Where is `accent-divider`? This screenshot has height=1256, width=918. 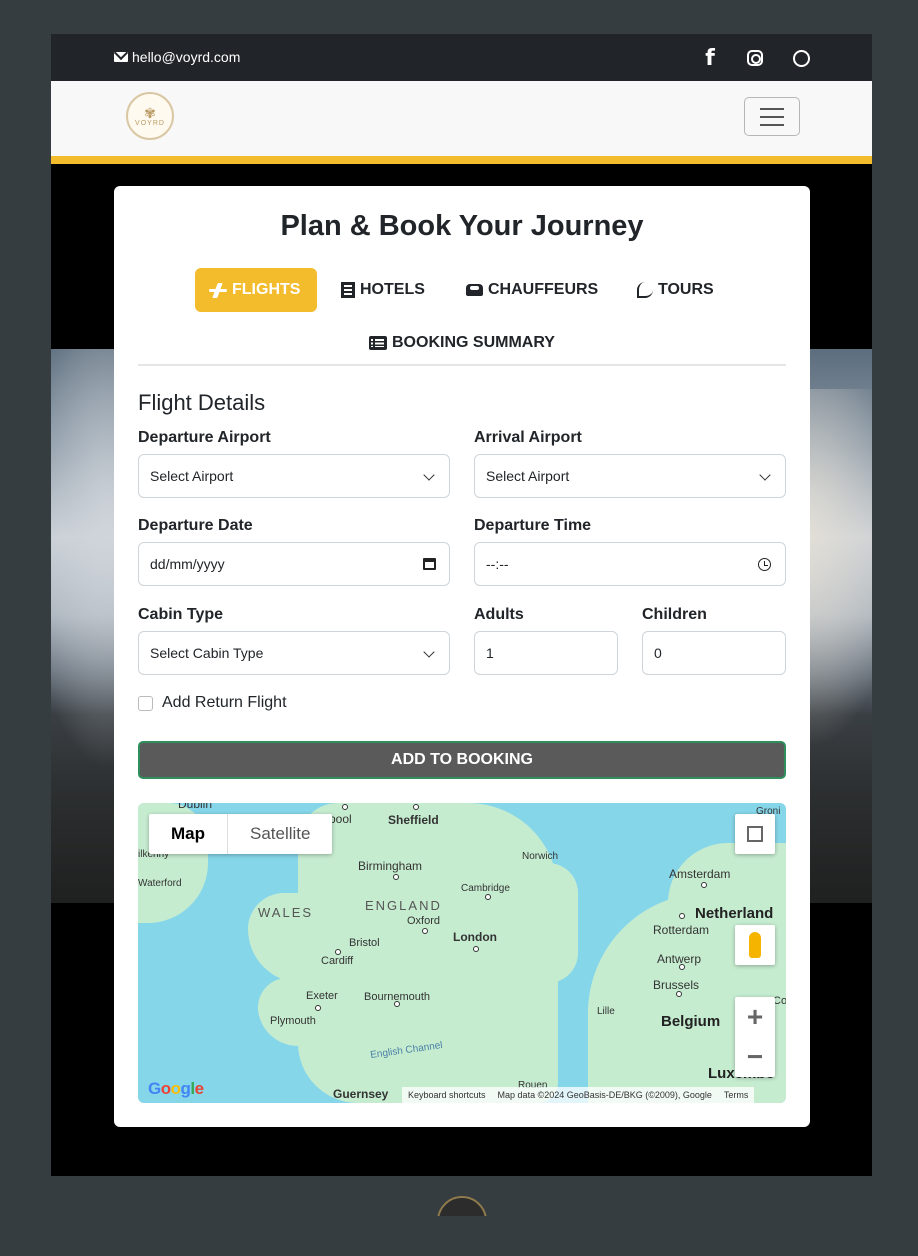 accent-divider is located at coordinates (461, 160).